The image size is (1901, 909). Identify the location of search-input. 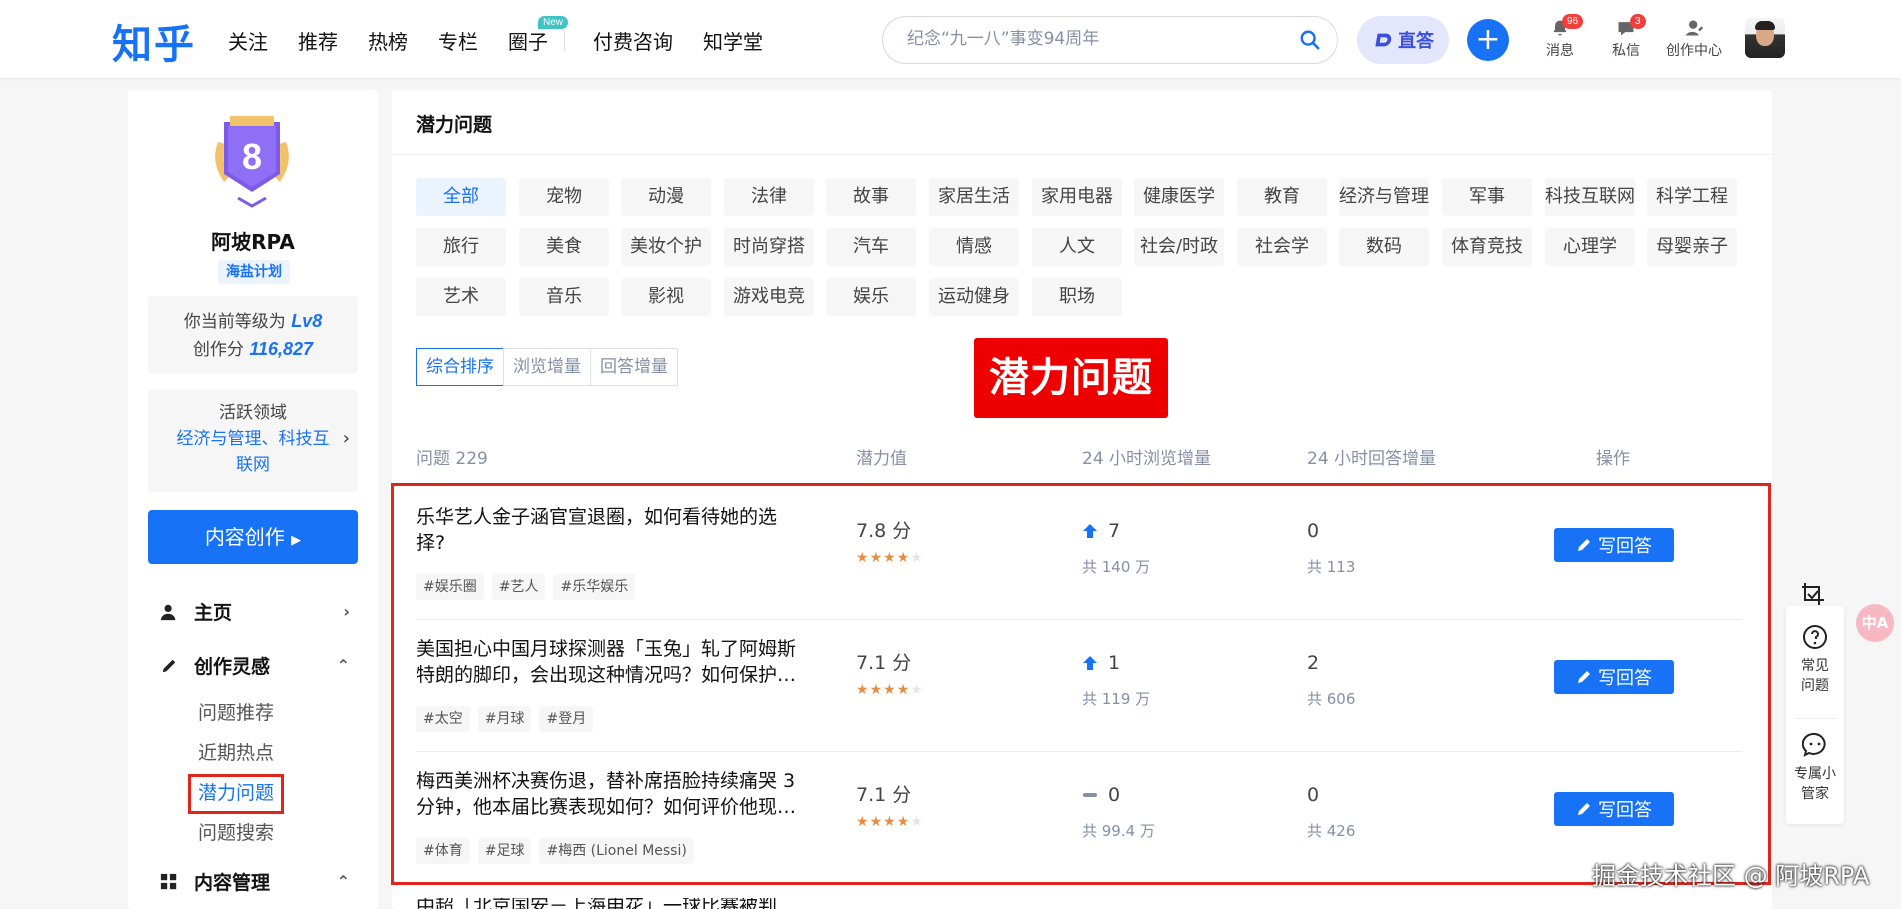
(1097, 39).